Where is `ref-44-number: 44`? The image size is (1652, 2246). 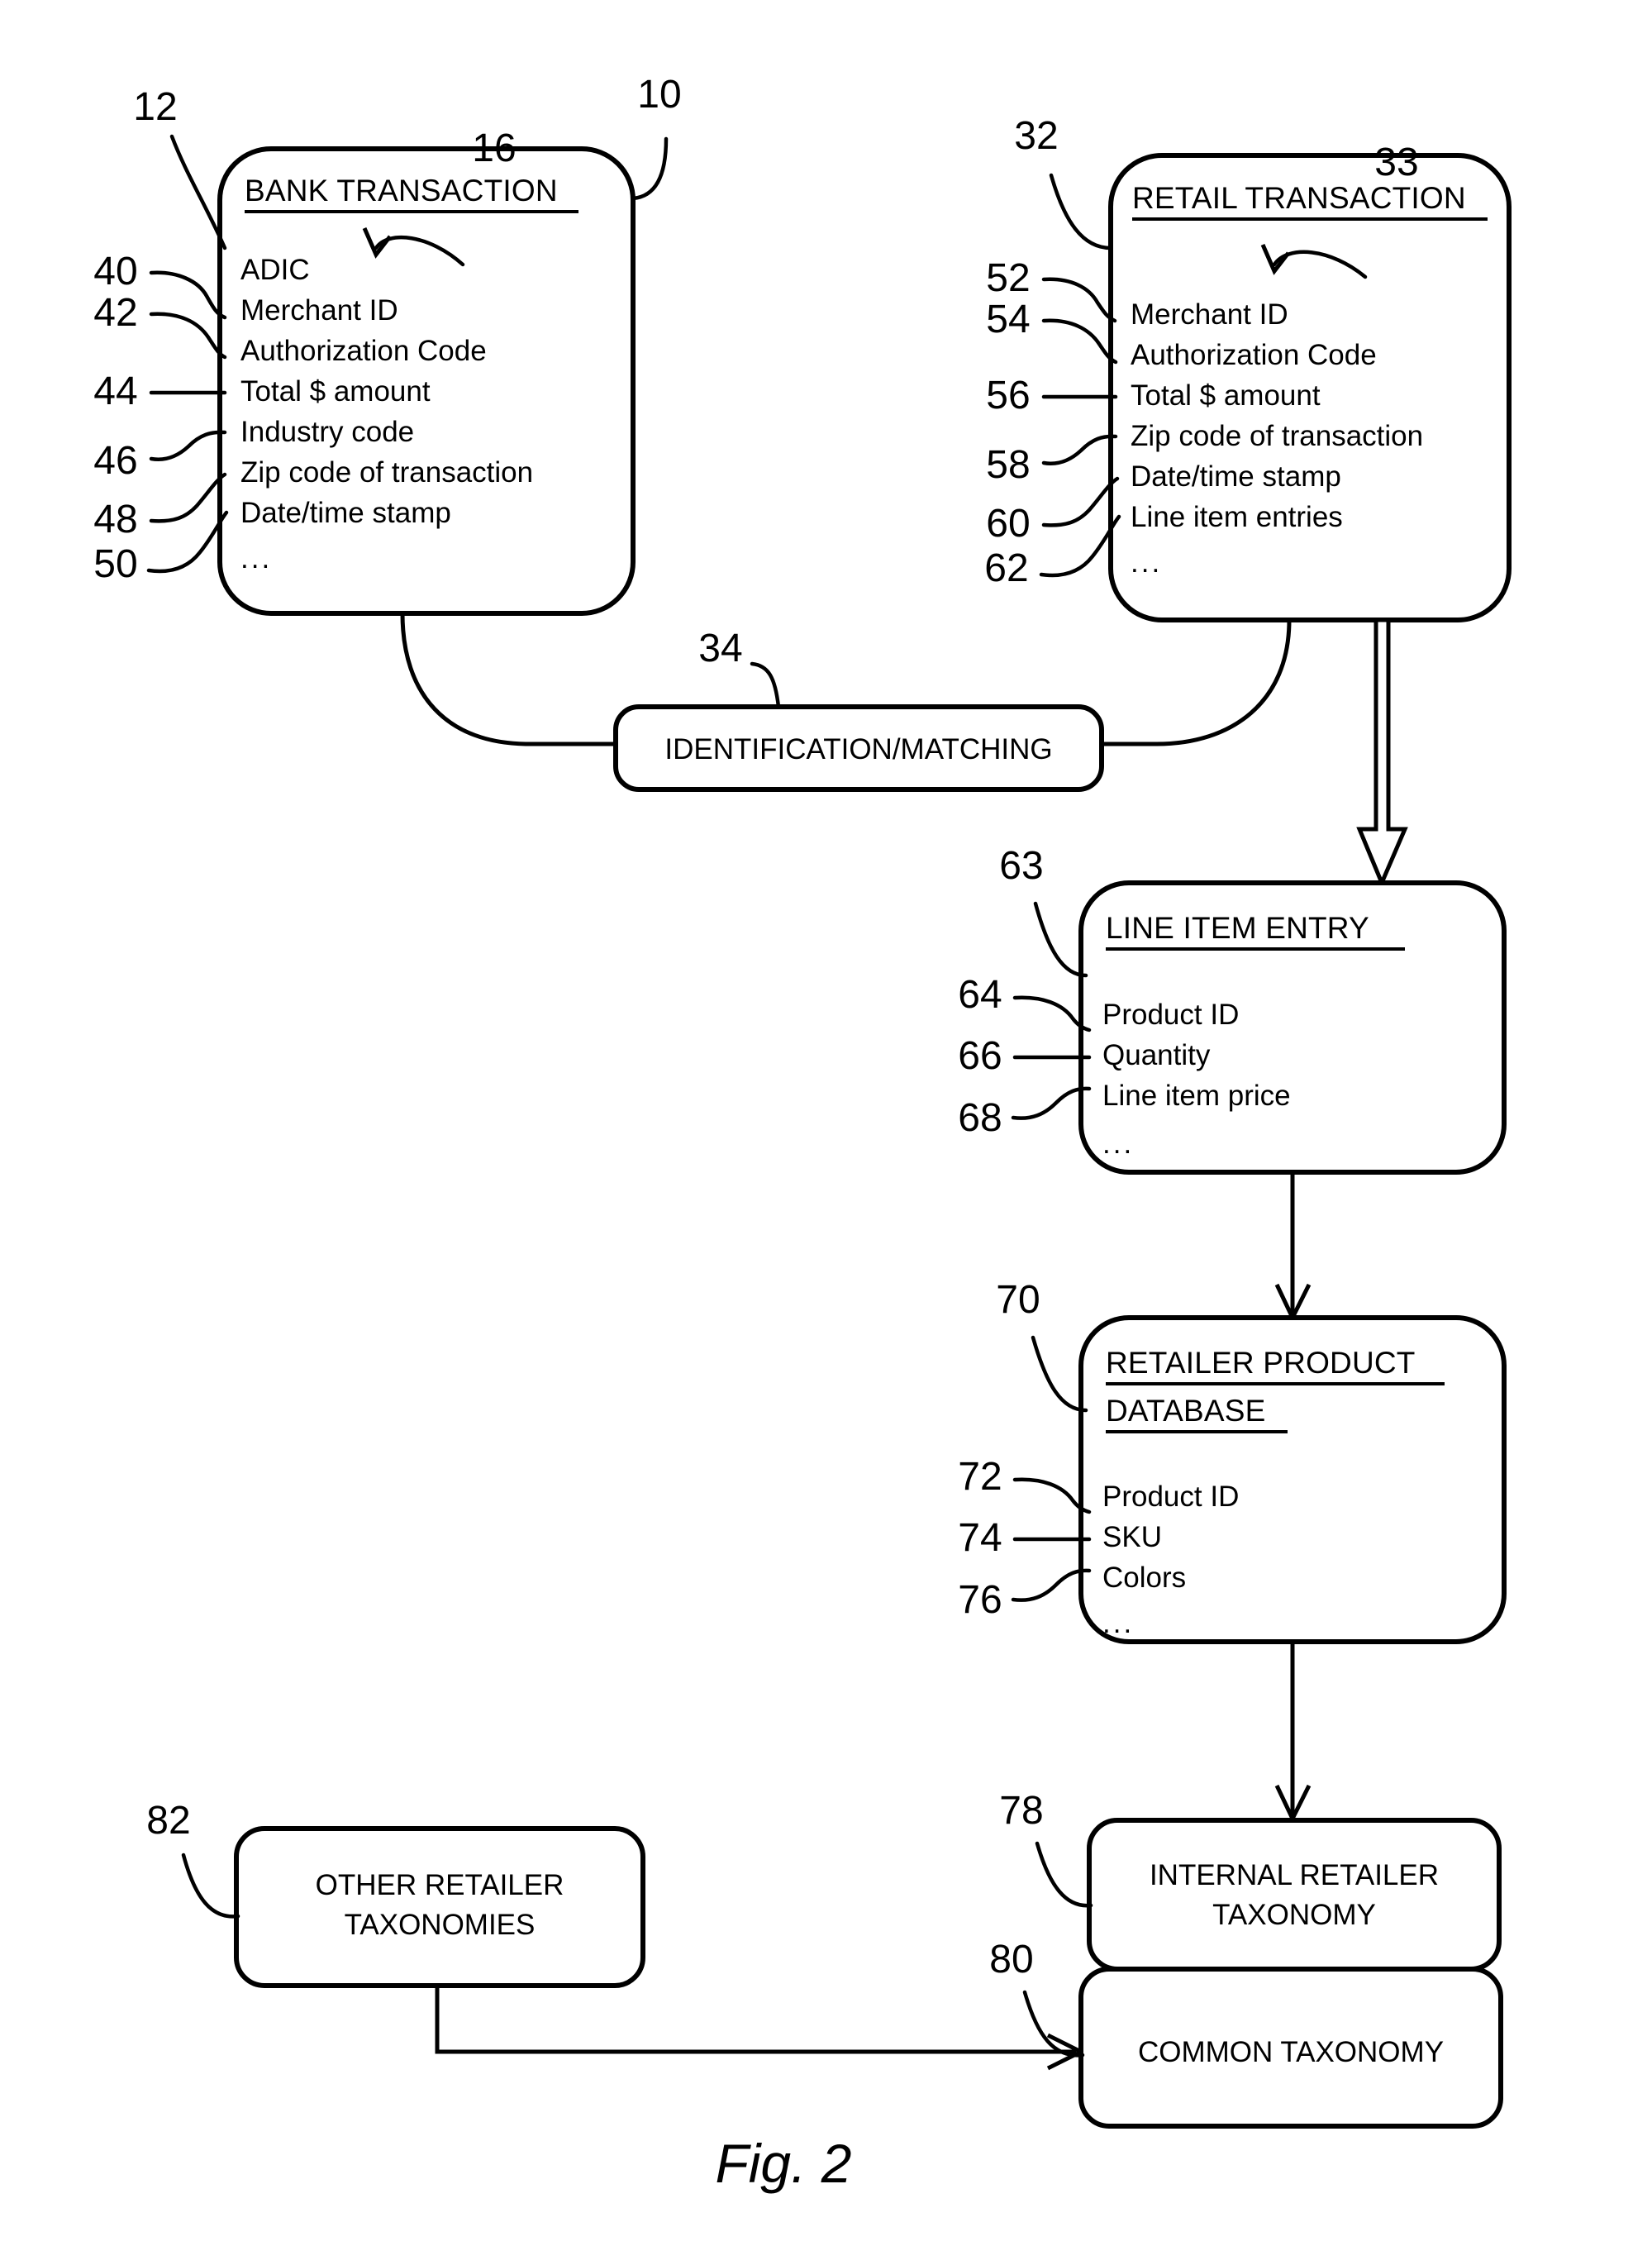
ref-44-number: 44 is located at coordinates (115, 391).